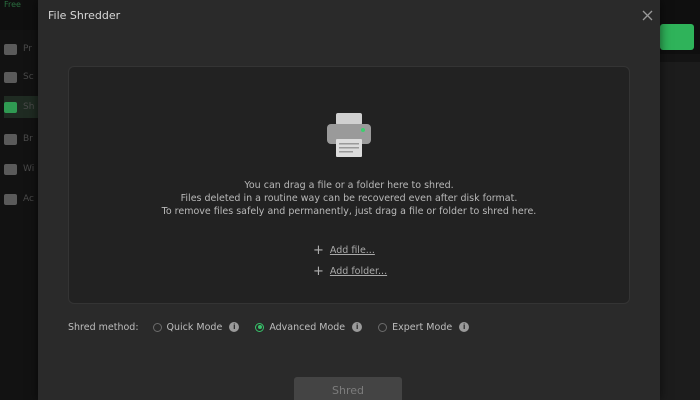 This screenshot has height=400, width=700. What do you see at coordinates (10, 139) in the screenshot?
I see `browser-icon` at bounding box center [10, 139].